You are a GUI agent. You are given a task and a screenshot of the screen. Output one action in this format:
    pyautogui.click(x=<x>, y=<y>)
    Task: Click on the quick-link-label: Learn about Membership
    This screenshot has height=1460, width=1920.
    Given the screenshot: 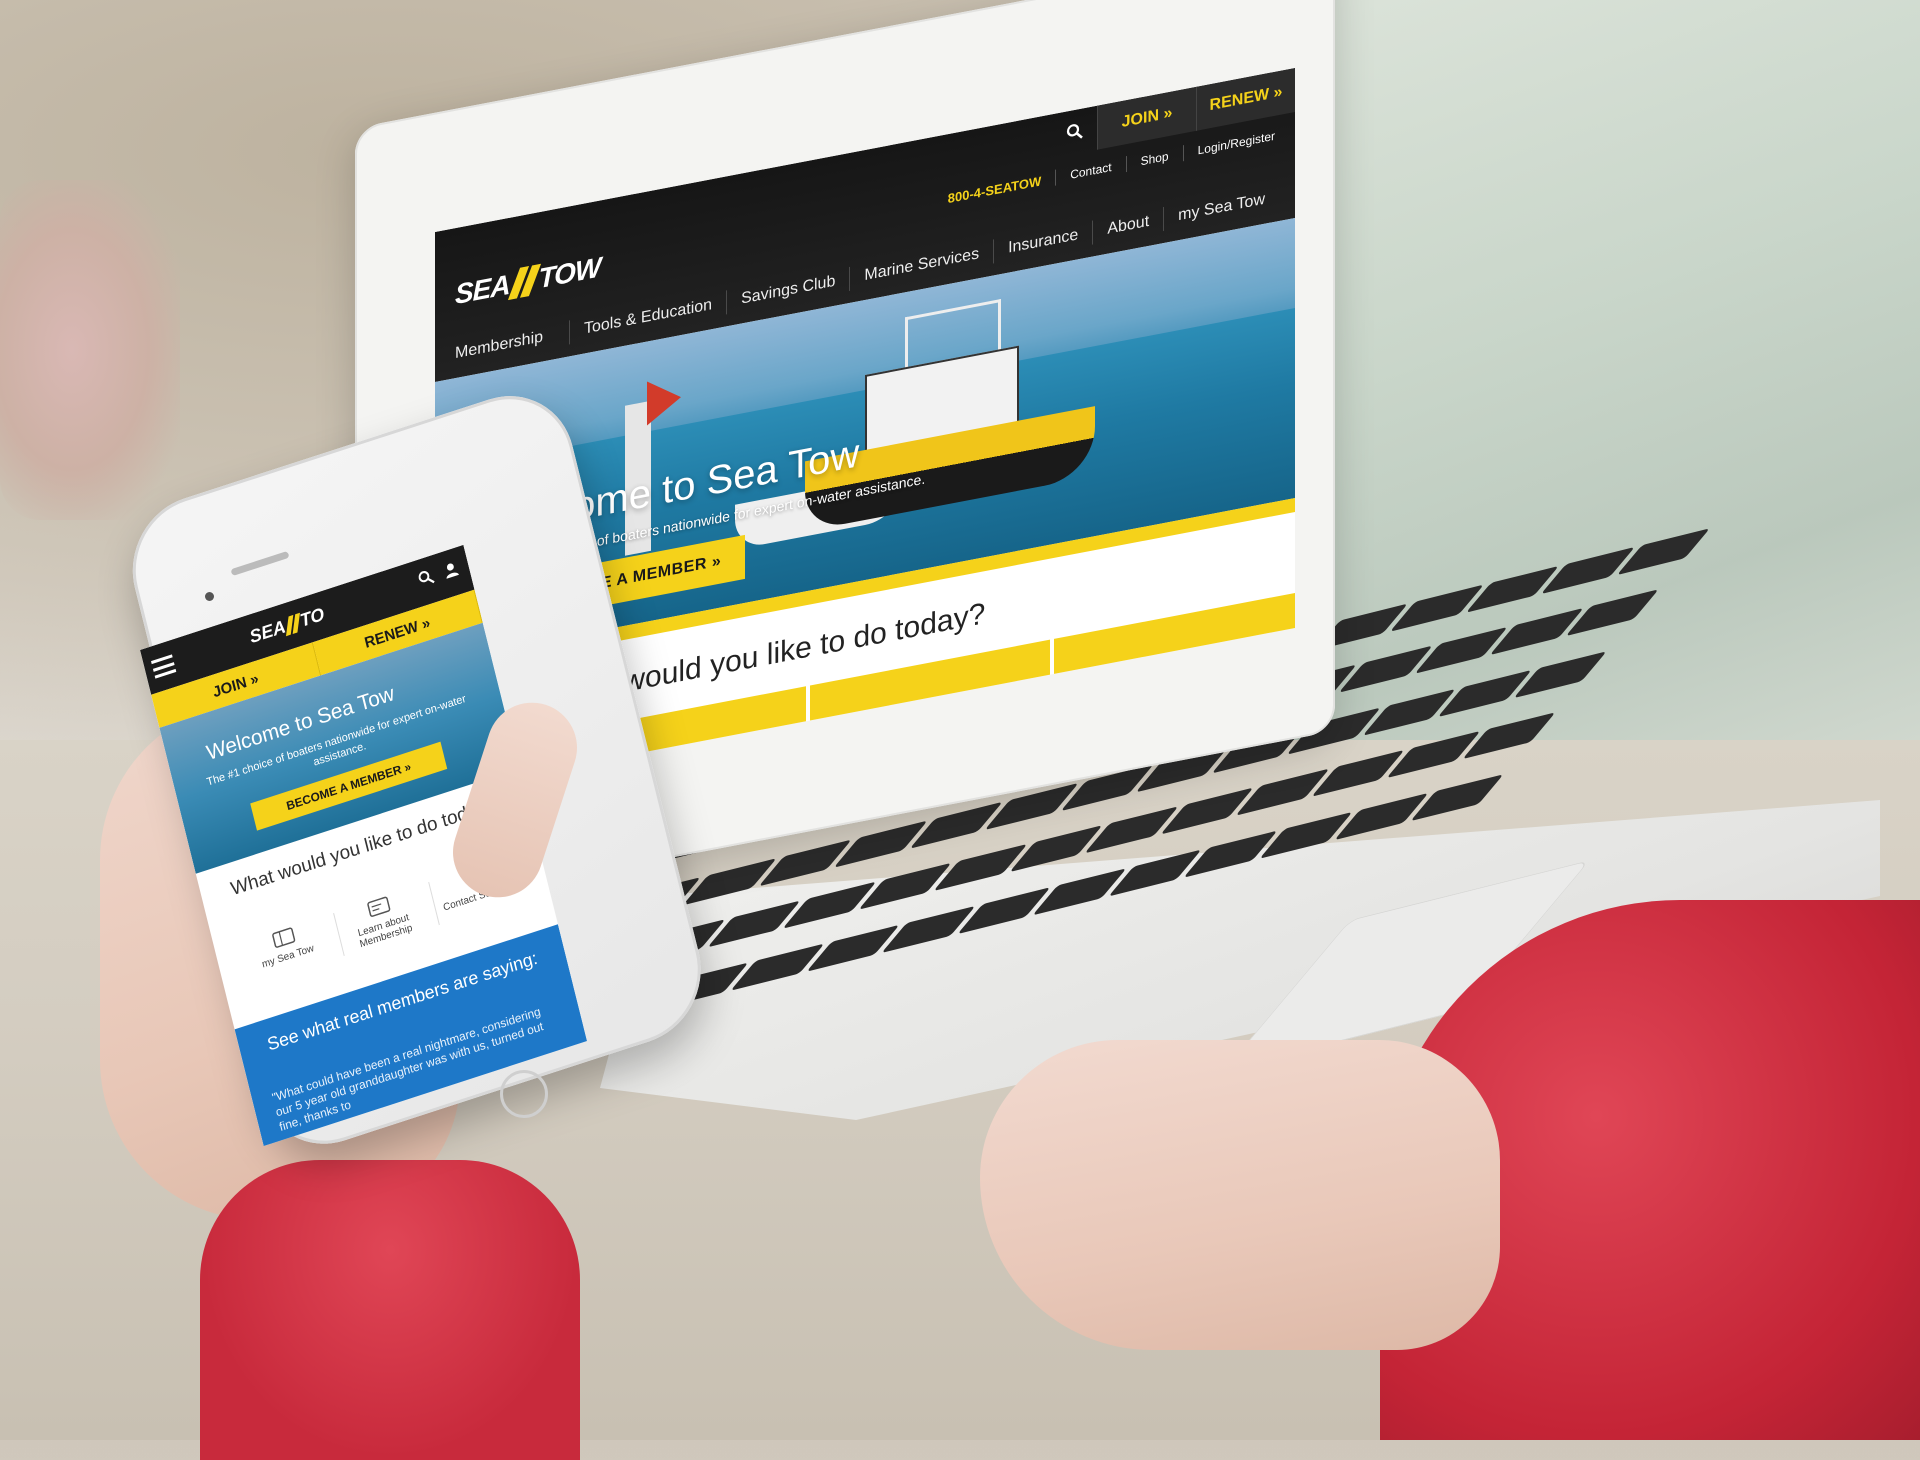 What is the action you would take?
    pyautogui.click(x=385, y=931)
    